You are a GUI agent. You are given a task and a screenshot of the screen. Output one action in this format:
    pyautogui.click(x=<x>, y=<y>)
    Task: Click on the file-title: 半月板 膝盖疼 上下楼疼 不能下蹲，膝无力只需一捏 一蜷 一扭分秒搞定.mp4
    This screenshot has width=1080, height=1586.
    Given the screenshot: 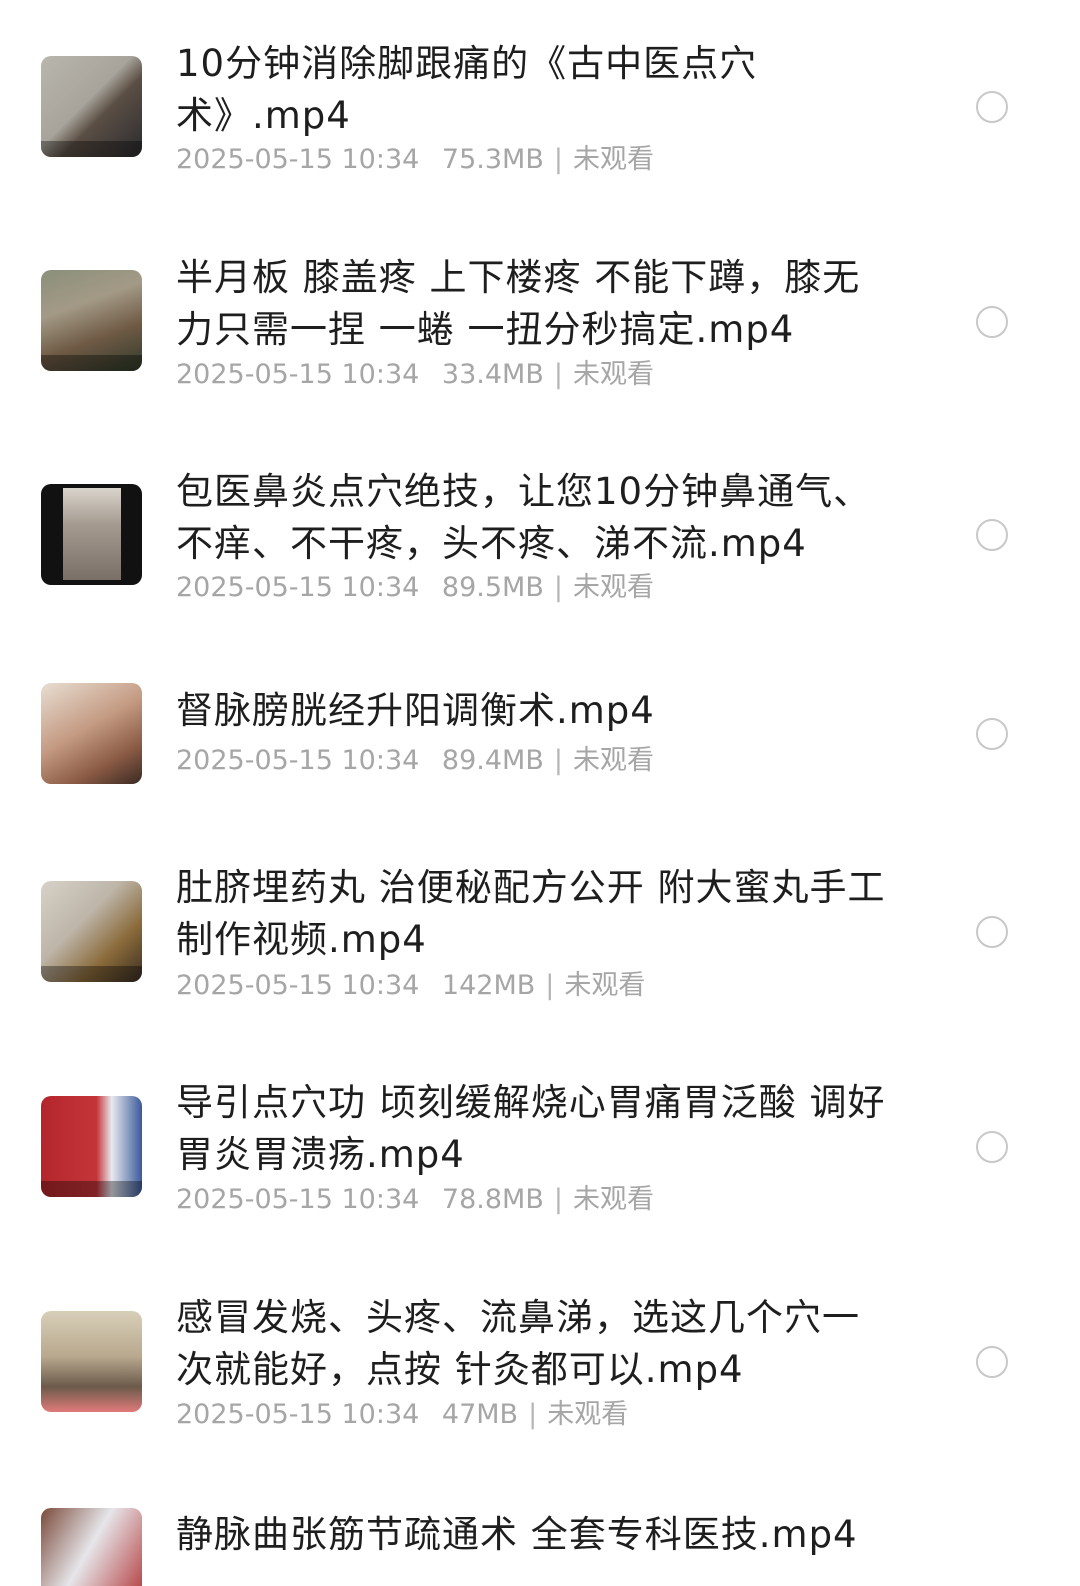 What is the action you would take?
    pyautogui.click(x=518, y=303)
    